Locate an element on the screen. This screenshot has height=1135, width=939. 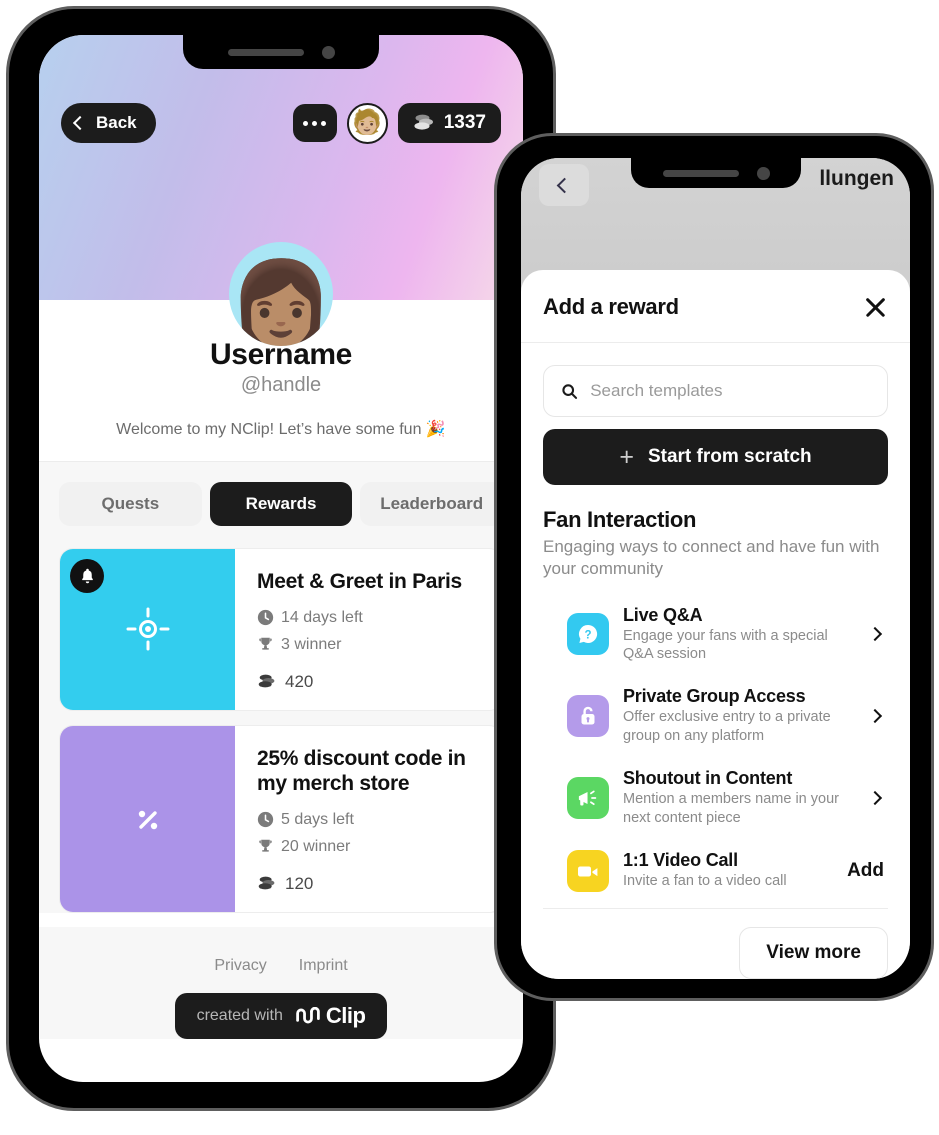
reward-price-value: 420 is located at coordinates (299, 681).